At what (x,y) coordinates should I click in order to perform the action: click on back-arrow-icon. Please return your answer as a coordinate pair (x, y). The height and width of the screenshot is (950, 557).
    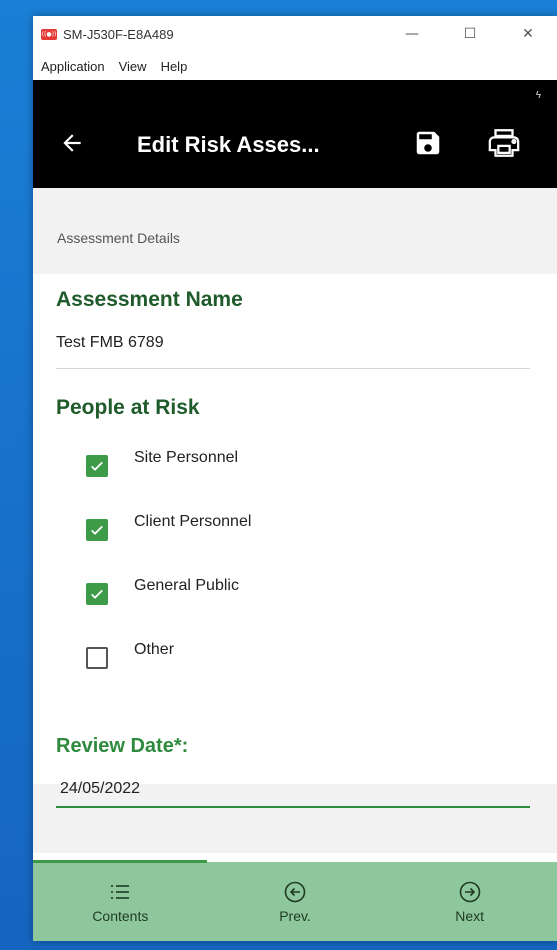
    Looking at the image, I should click on (72, 143).